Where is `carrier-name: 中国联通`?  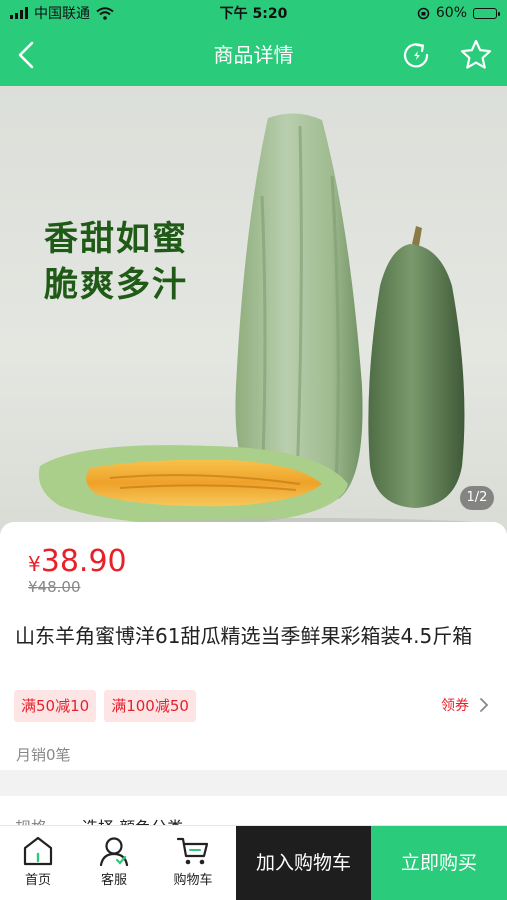
carrier-name: 中国联通 is located at coordinates (62, 14).